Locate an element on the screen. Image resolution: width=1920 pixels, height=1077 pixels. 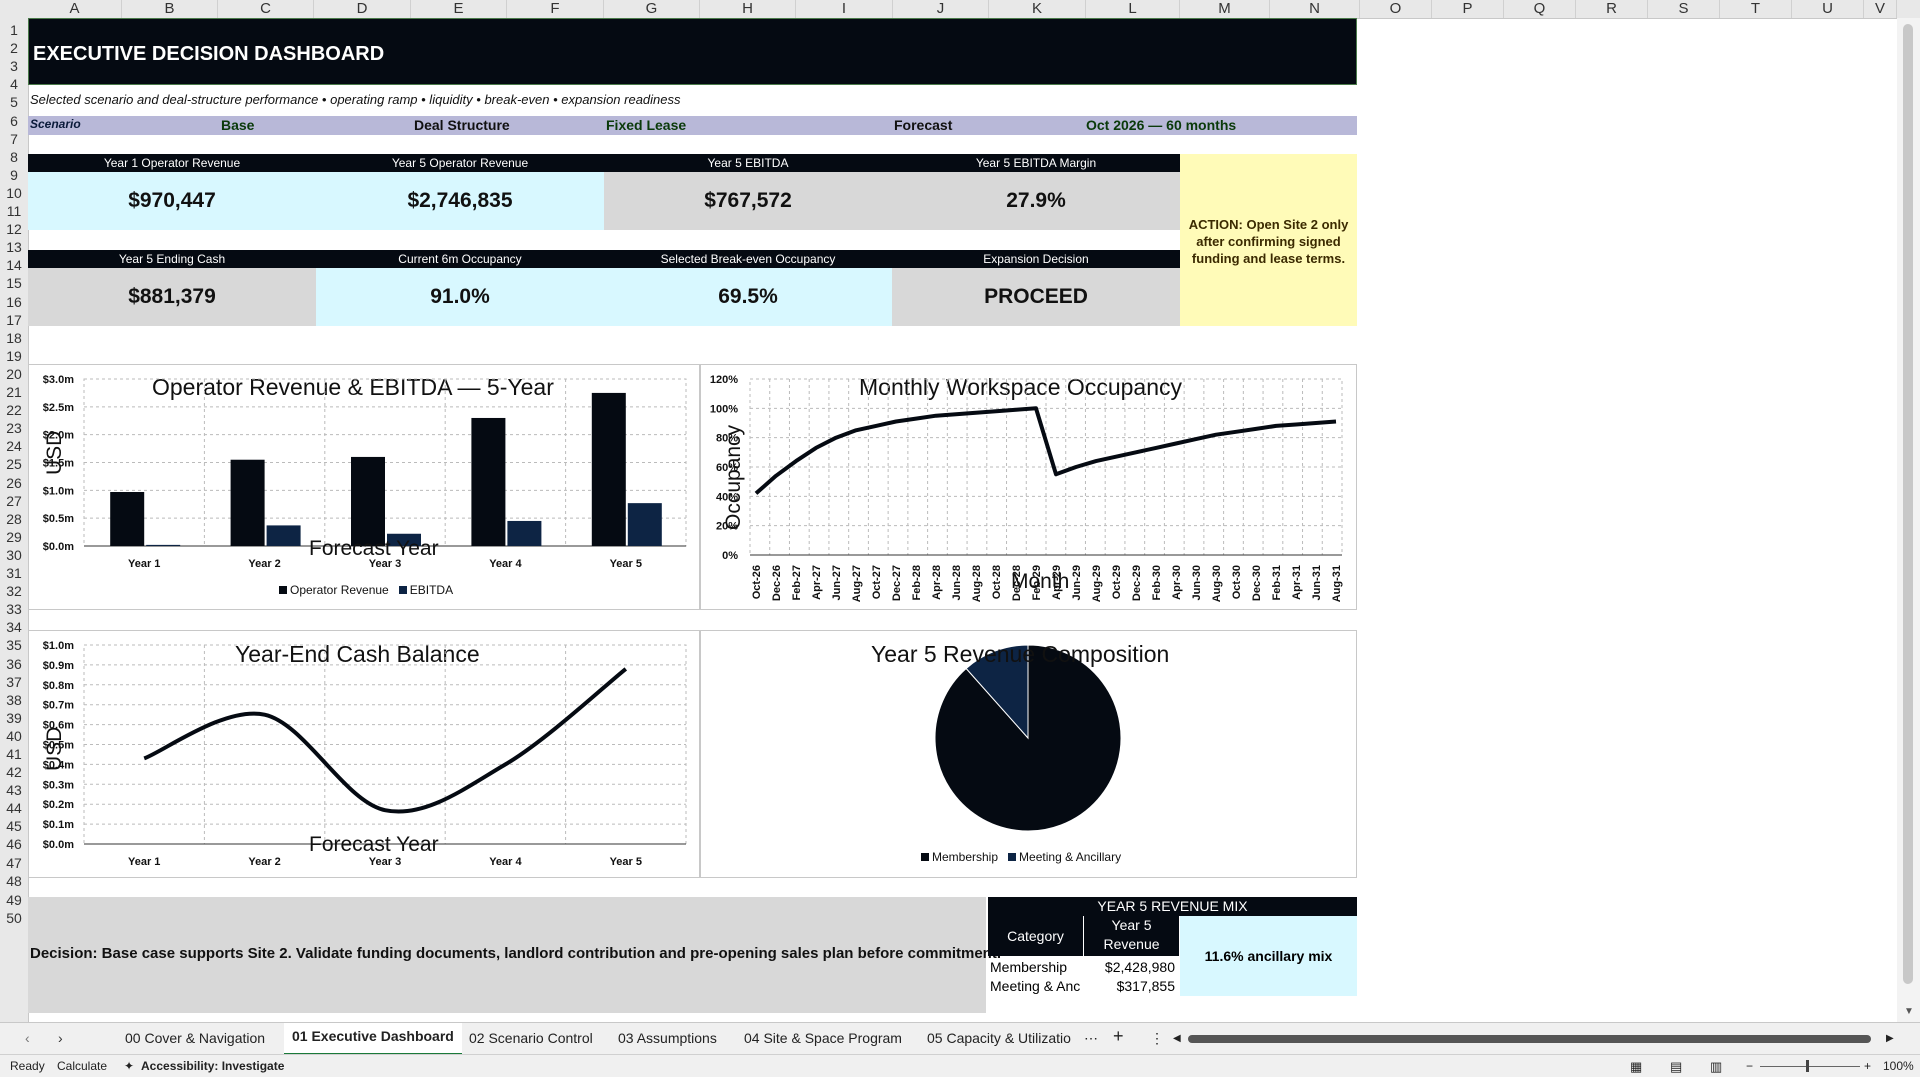
row-header: 16 is located at coordinates (14, 302).